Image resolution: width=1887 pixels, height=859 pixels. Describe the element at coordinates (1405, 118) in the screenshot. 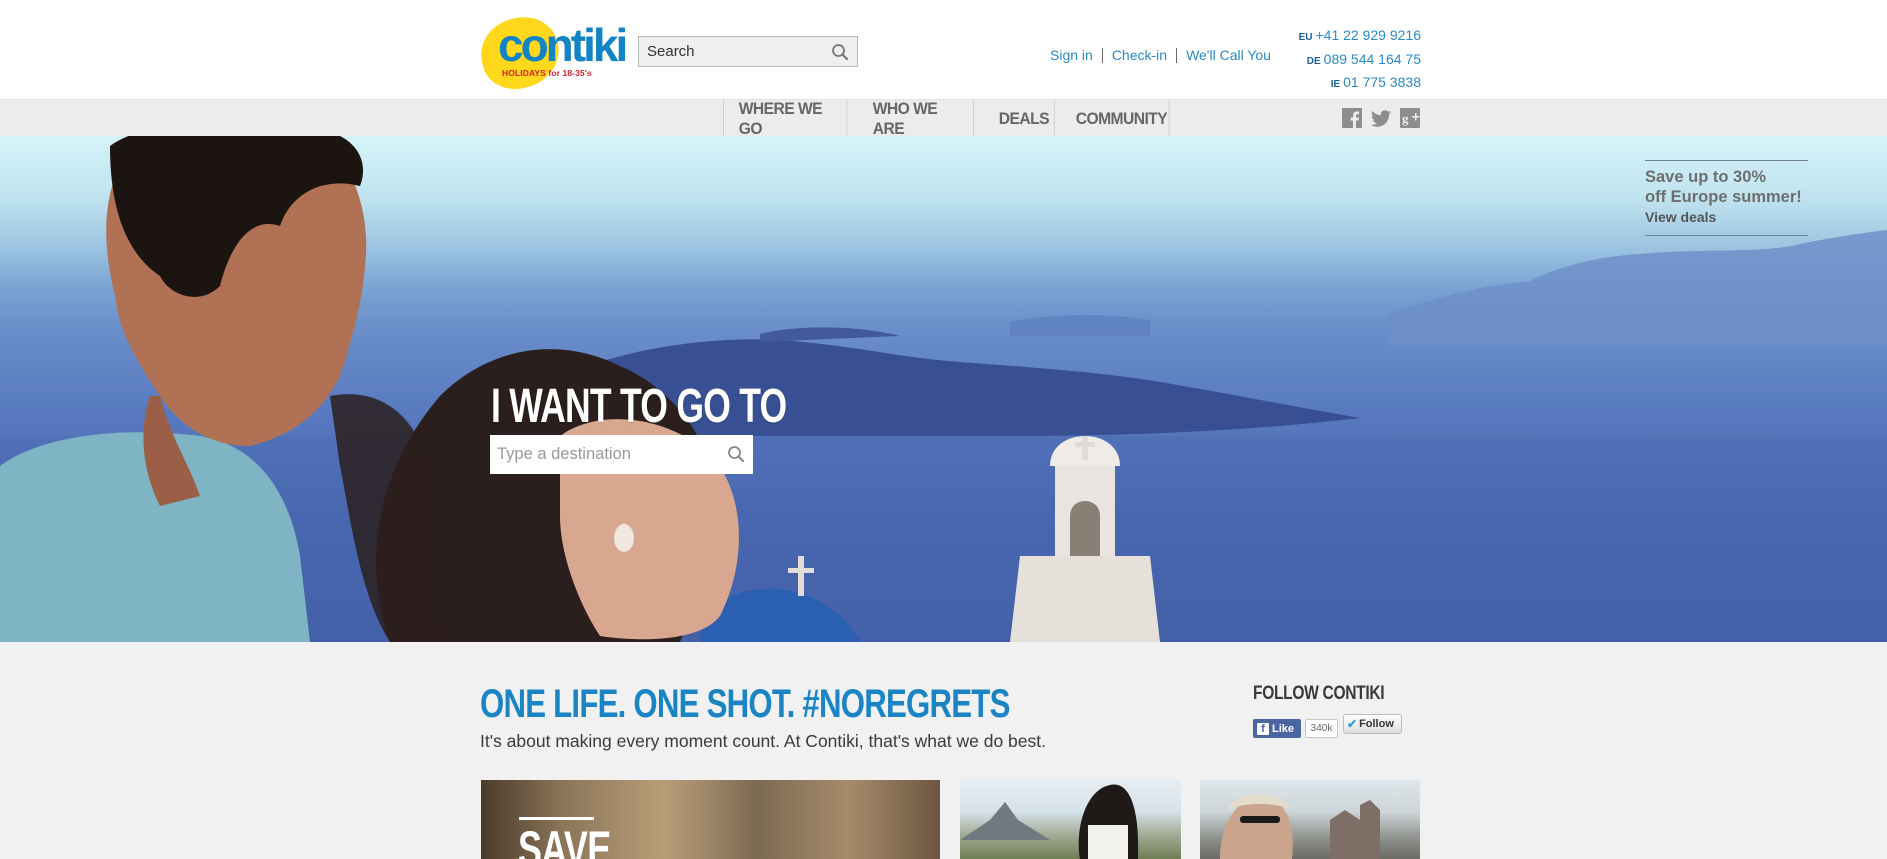

I see `svg-text: g` at that location.